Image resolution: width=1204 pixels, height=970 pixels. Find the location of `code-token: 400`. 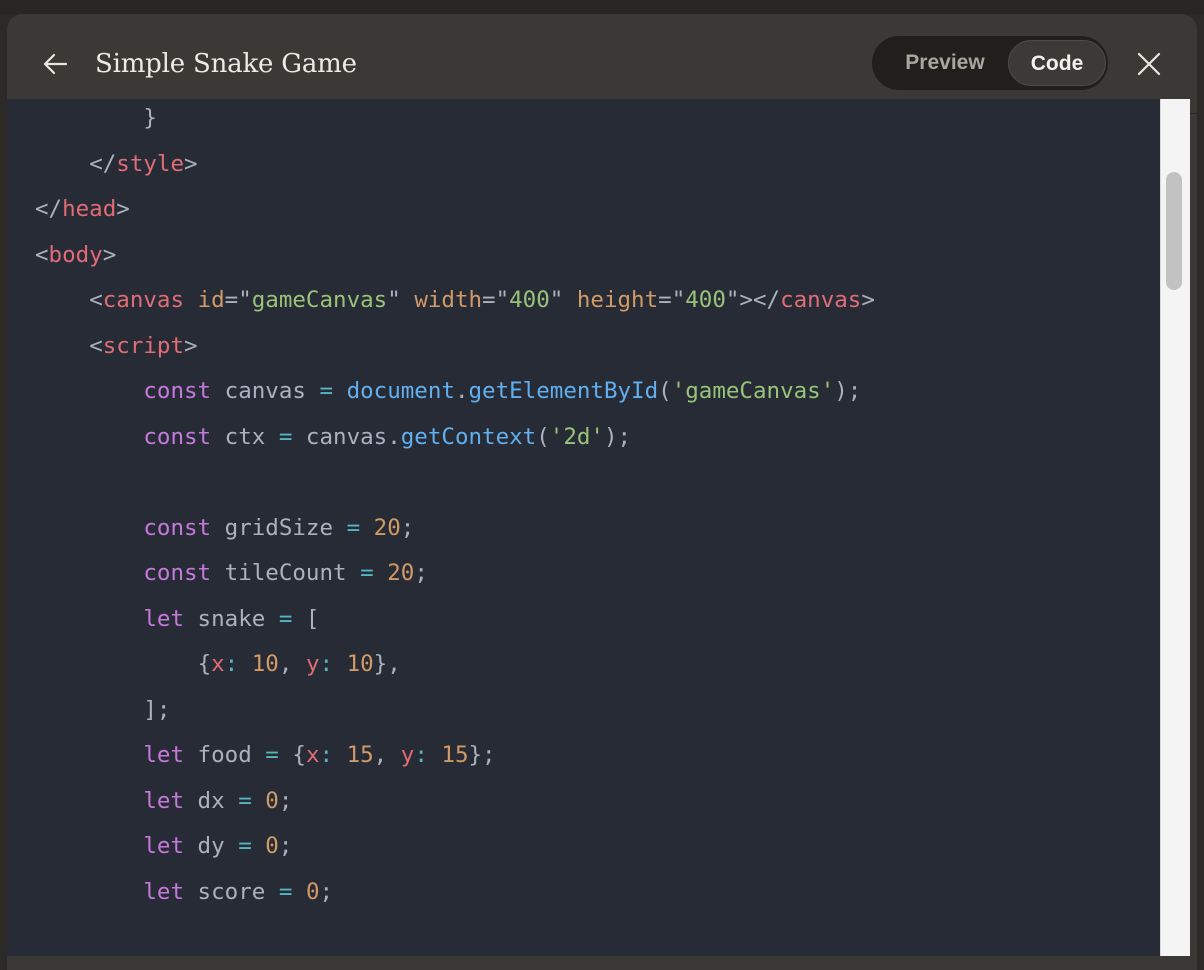

code-token: 400 is located at coordinates (529, 300).